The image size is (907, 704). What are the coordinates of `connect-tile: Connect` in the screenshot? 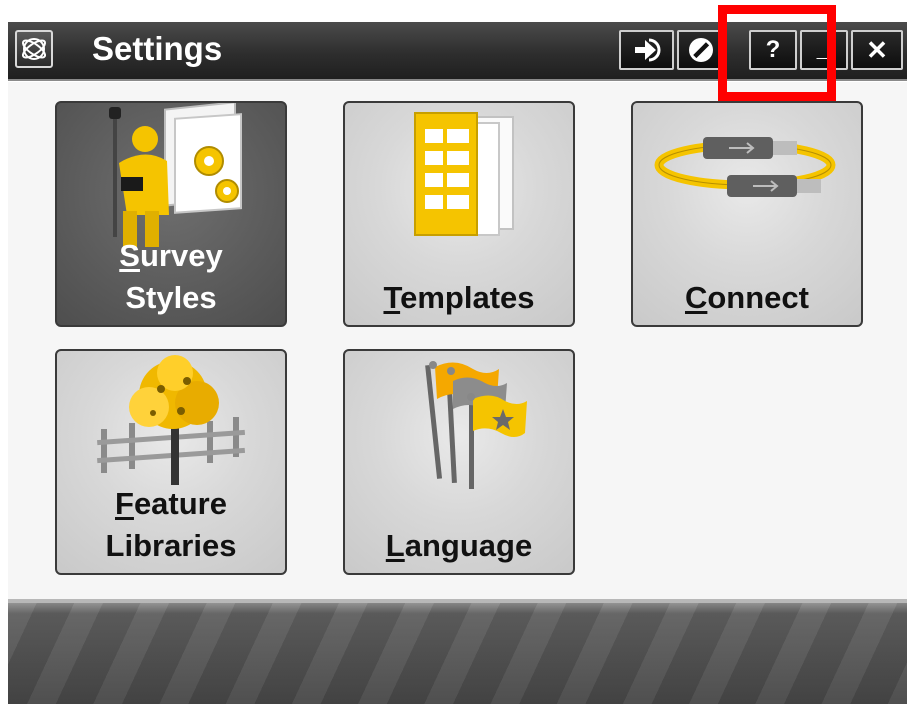 It's located at (747, 214).